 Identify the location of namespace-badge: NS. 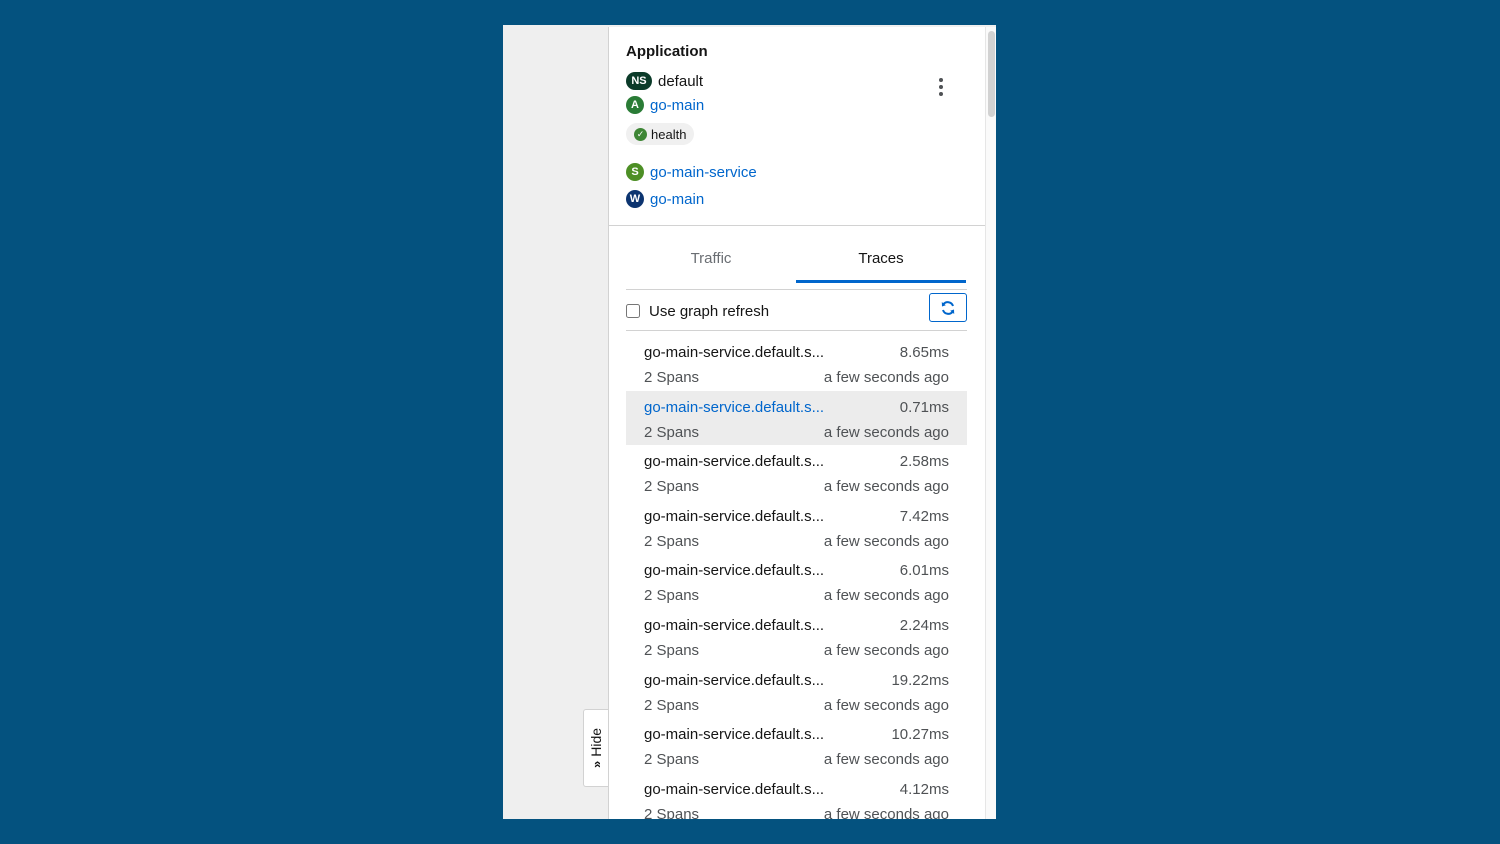
(639, 81).